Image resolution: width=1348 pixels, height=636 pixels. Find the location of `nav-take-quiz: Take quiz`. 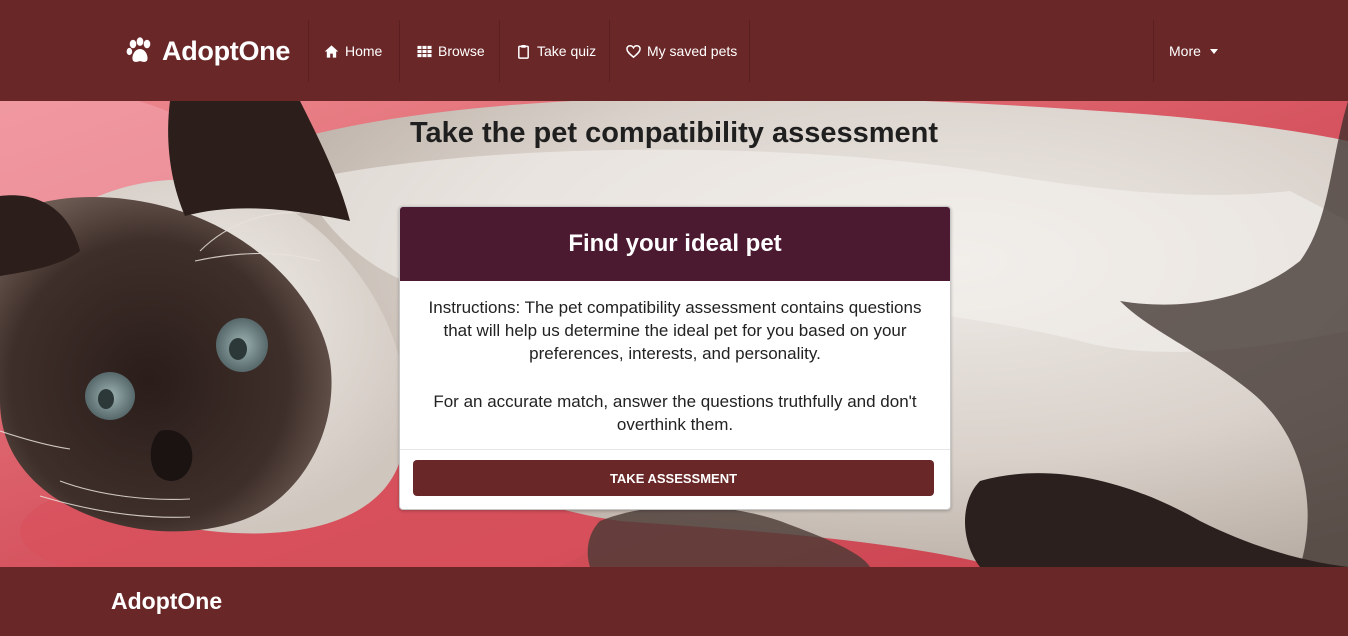

nav-take-quiz: Take quiz is located at coordinates (556, 51).